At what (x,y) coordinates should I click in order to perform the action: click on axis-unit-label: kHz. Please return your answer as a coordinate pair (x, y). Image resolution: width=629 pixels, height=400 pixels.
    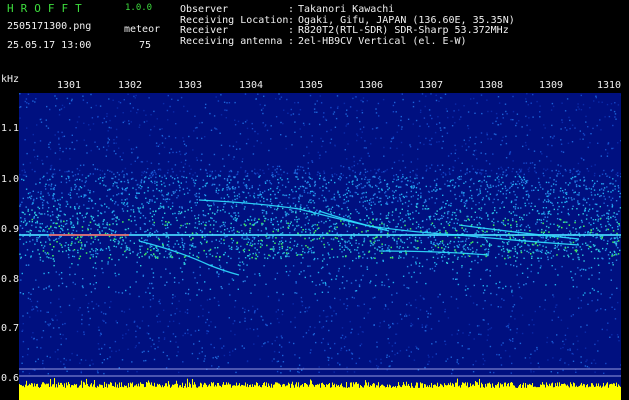
    Looking at the image, I should click on (10, 79).